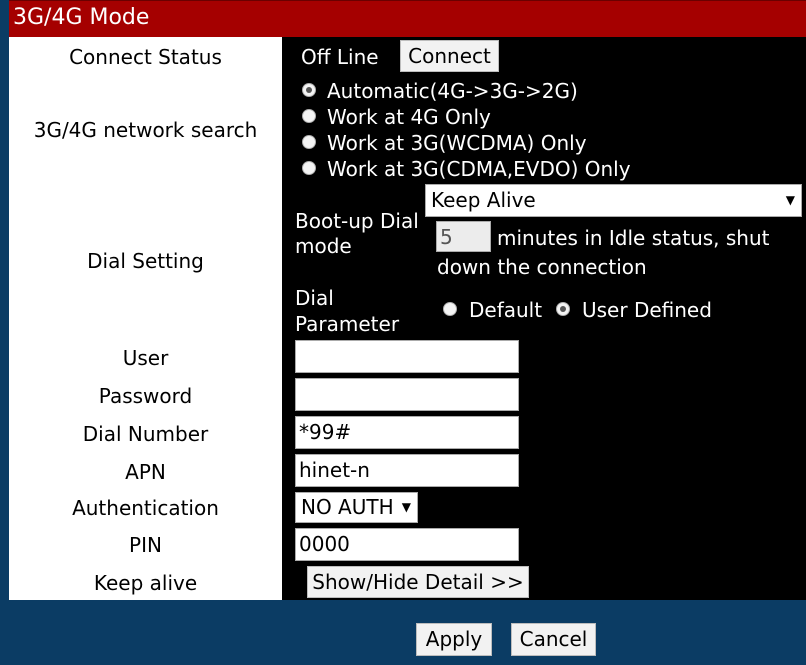  Describe the element at coordinates (309, 142) in the screenshot. I see `network-wcdma-radio` at that location.